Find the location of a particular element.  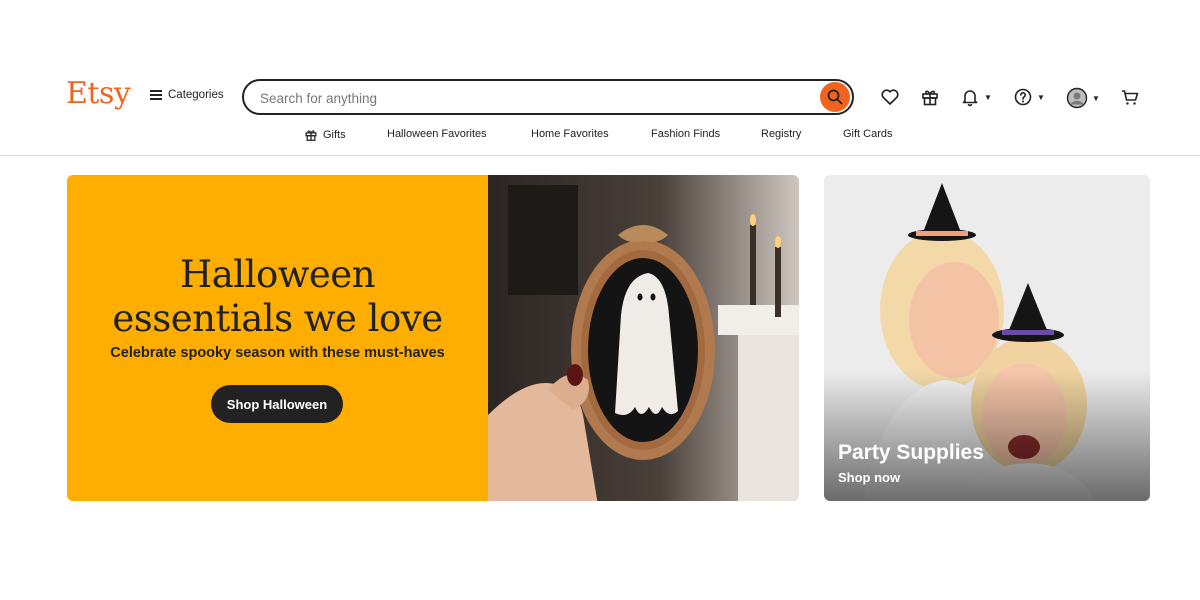

nav-item-fashion-finds: Fashion Finds is located at coordinates (685, 134).